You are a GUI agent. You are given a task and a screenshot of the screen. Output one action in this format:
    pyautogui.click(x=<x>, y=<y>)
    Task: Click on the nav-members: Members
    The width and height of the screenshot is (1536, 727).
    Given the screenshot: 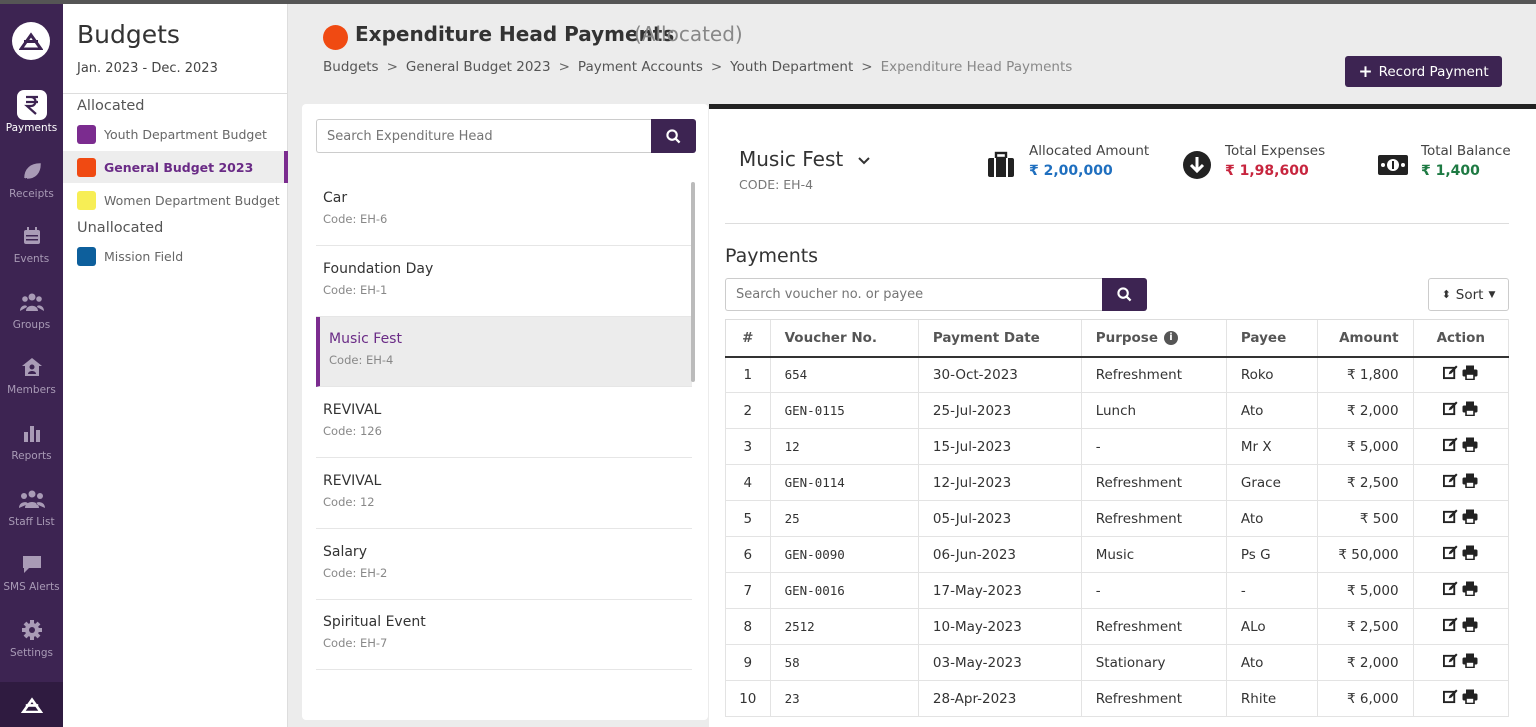 What is the action you would take?
    pyautogui.click(x=31, y=379)
    